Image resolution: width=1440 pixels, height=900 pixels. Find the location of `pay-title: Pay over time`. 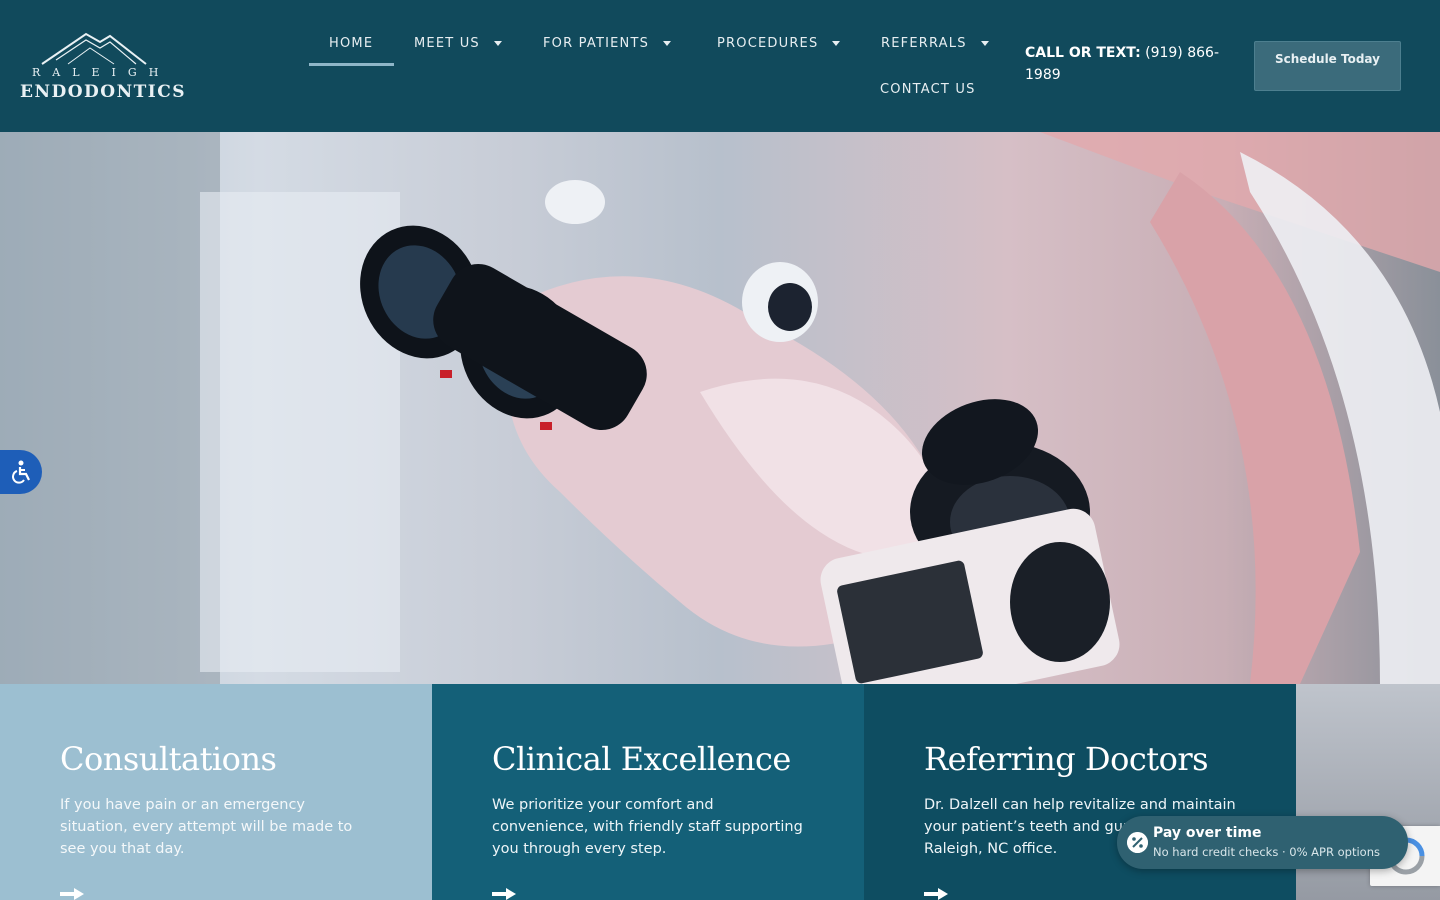

pay-title: Pay over time is located at coordinates (1207, 833).